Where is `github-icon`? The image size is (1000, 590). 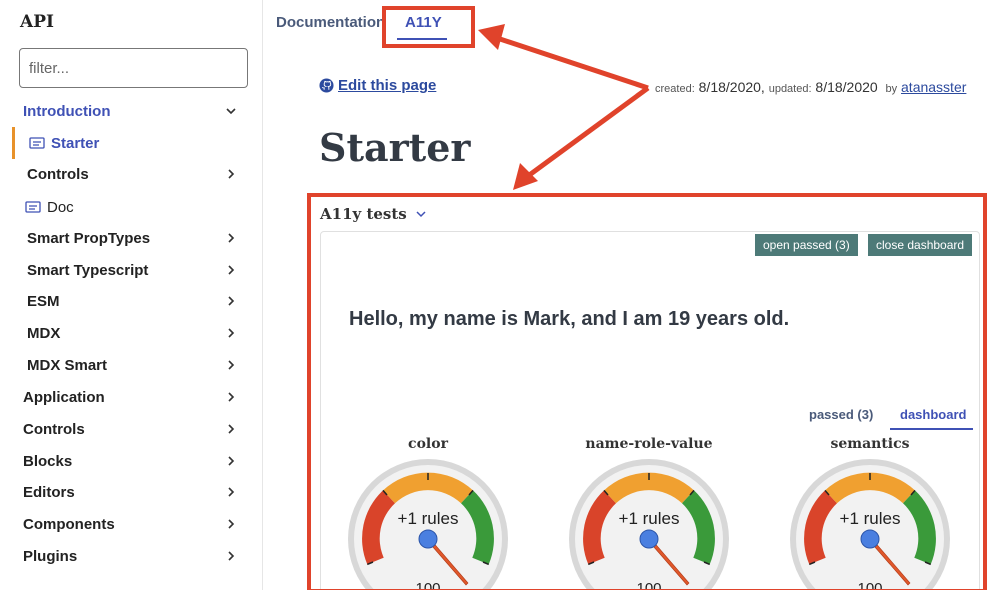 github-icon is located at coordinates (326, 85).